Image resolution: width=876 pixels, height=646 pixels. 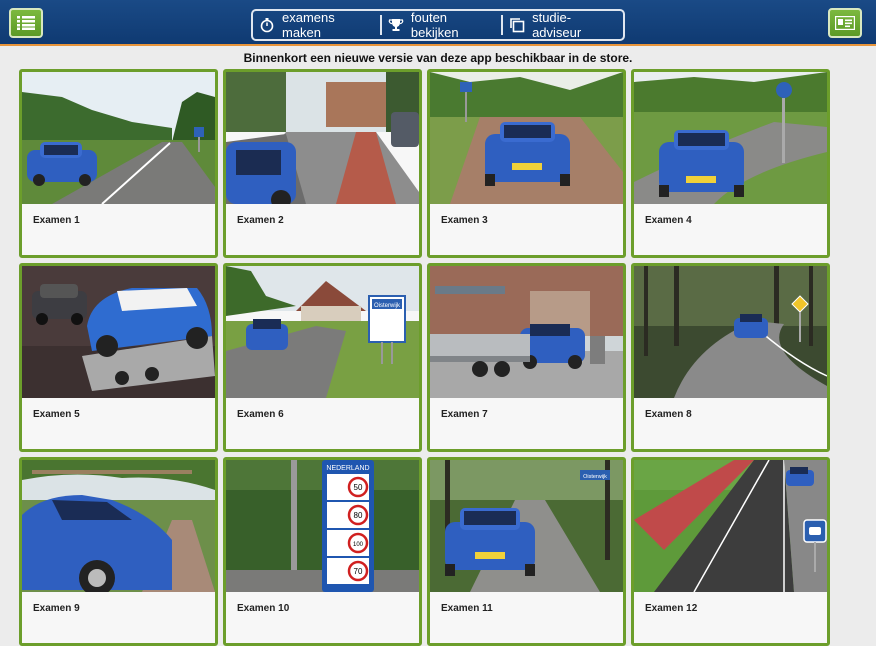 I want to click on exam-tile-10: NEDERLAND 50 80 100 70 Examen 10, so click(x=322, y=551).